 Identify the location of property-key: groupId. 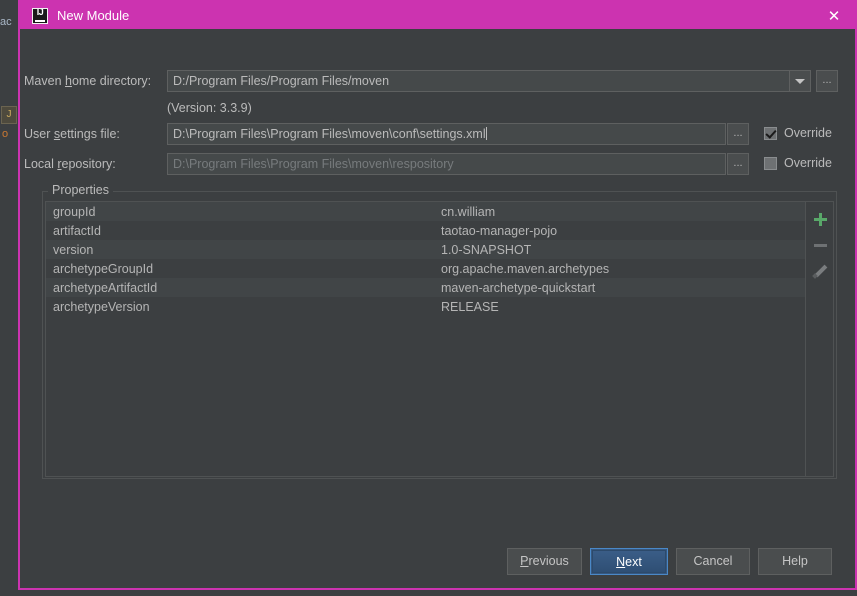
(74, 211).